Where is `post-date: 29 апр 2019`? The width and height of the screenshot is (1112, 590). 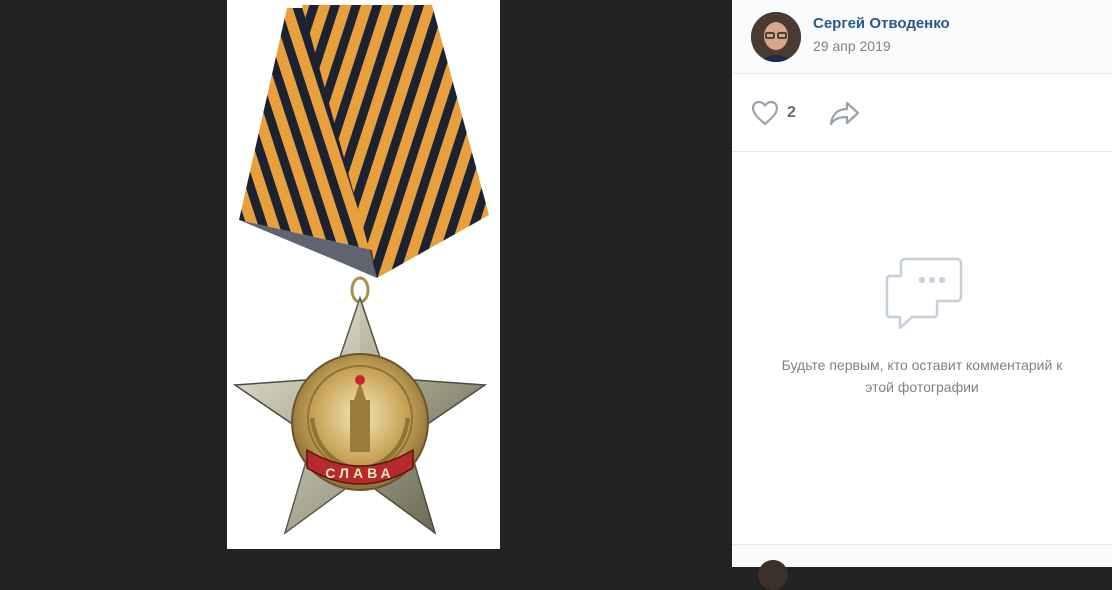
post-date: 29 апр 2019 is located at coordinates (852, 46).